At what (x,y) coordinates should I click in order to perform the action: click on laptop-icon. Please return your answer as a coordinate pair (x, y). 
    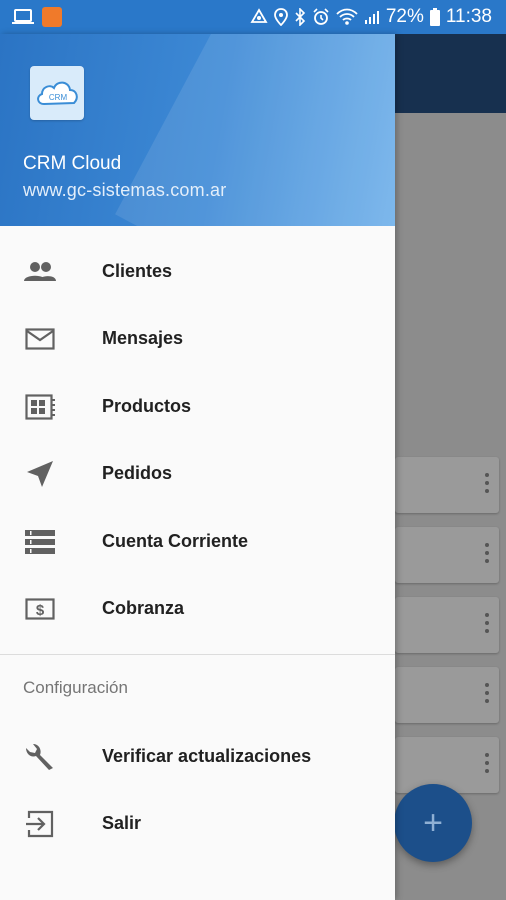
    Looking at the image, I should click on (23, 17).